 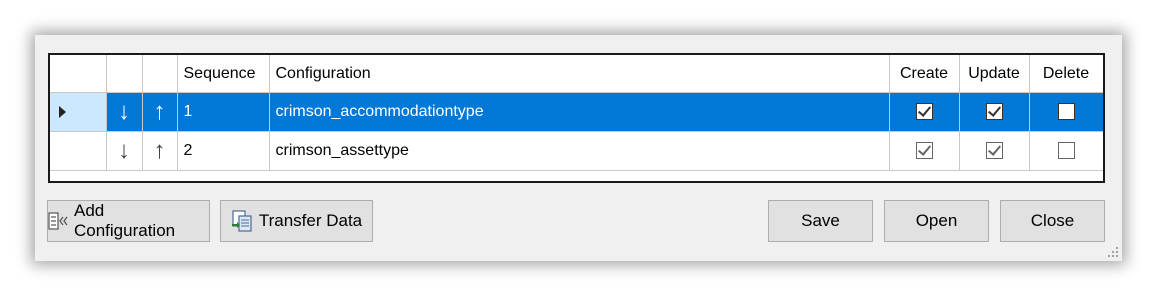 I want to click on close-button: Close, so click(x=1052, y=221).